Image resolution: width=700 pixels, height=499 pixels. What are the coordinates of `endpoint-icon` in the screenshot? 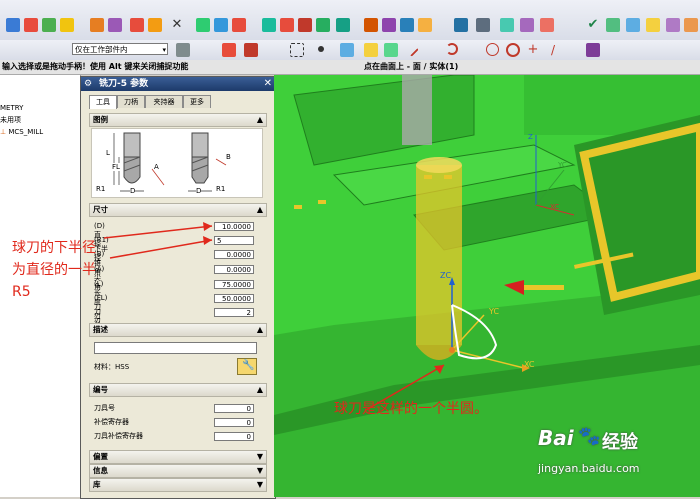 It's located at (391, 50).